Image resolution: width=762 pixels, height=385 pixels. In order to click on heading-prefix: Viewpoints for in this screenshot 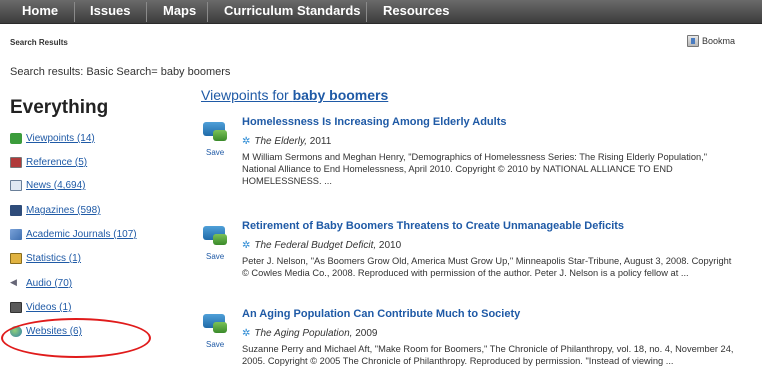, I will do `click(247, 95)`.